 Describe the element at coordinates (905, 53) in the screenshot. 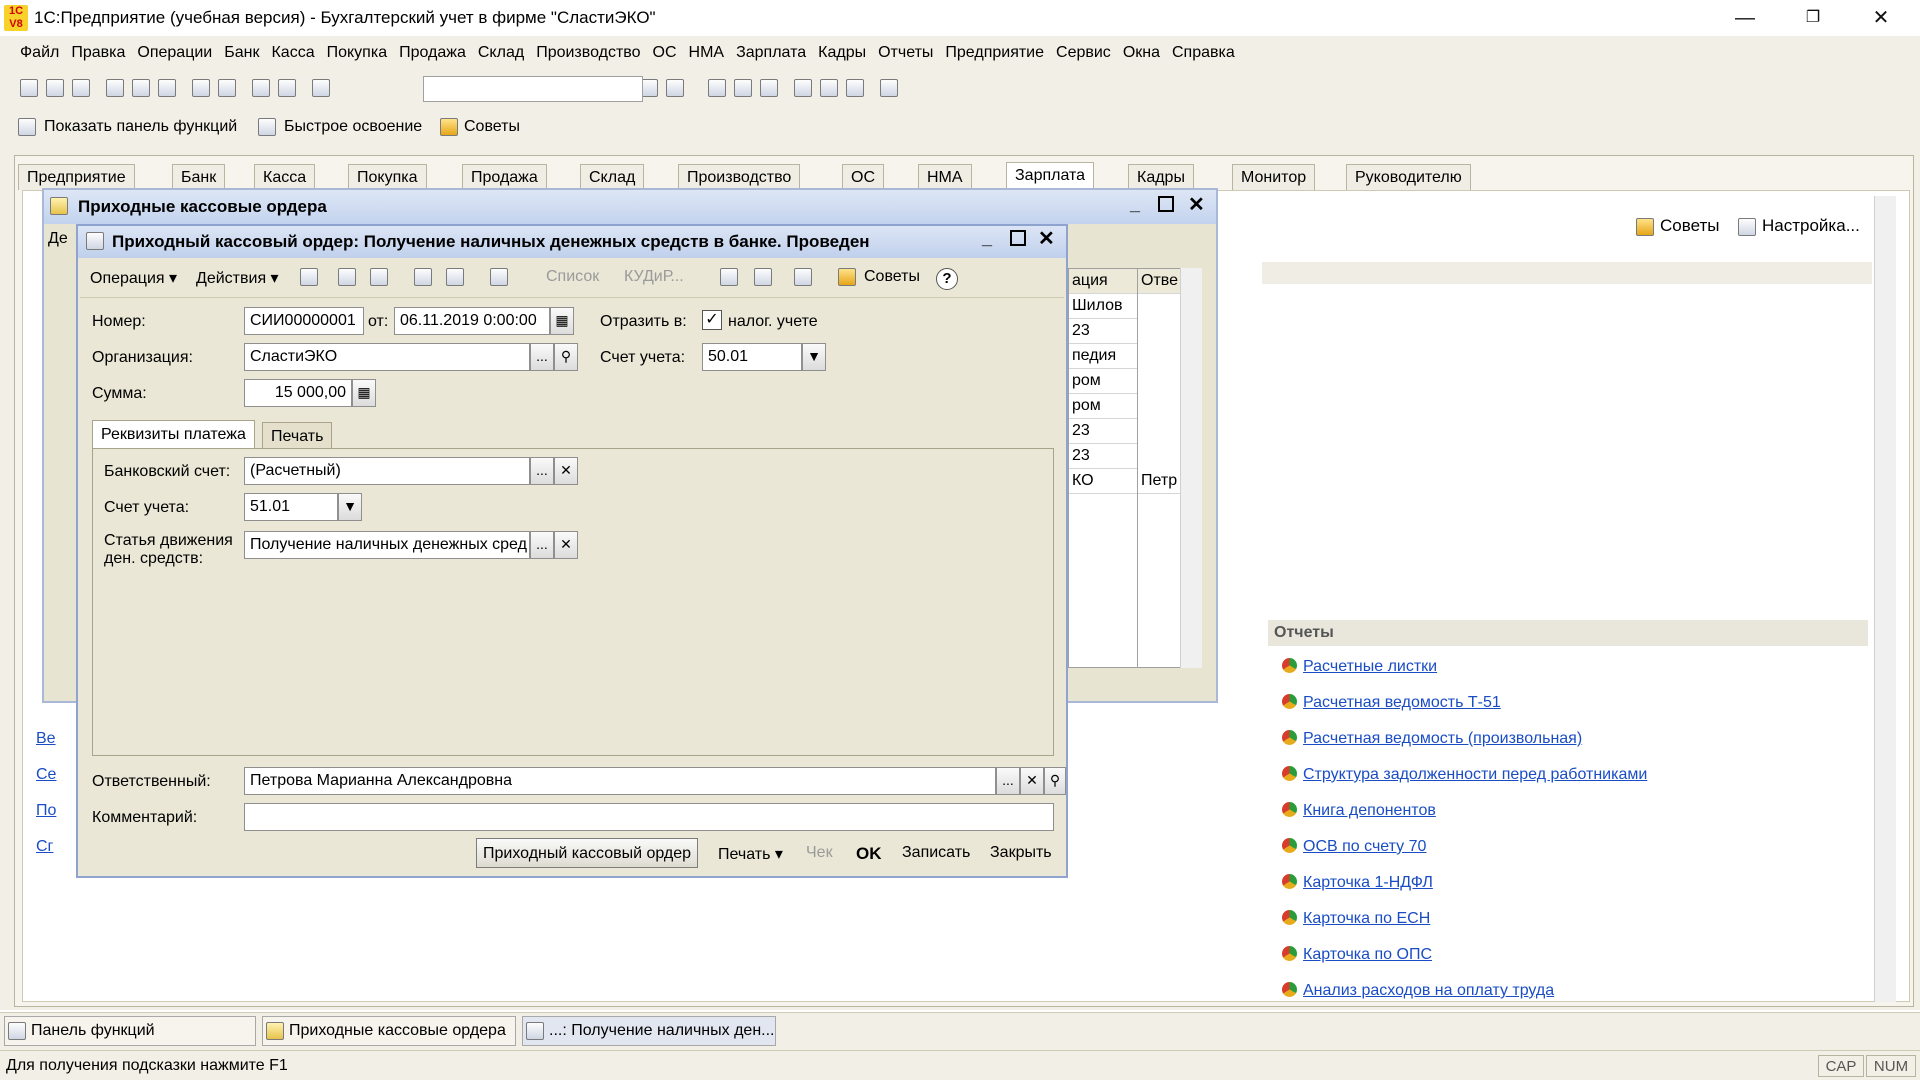

I see `menu-reports: Отчеты` at that location.